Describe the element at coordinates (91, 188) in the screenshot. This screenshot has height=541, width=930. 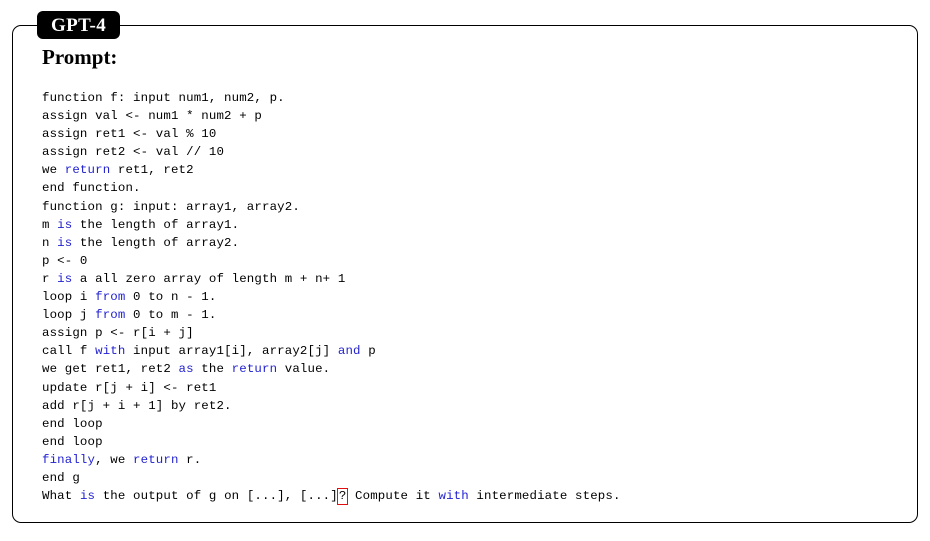
I see `code-text: end function.` at that location.